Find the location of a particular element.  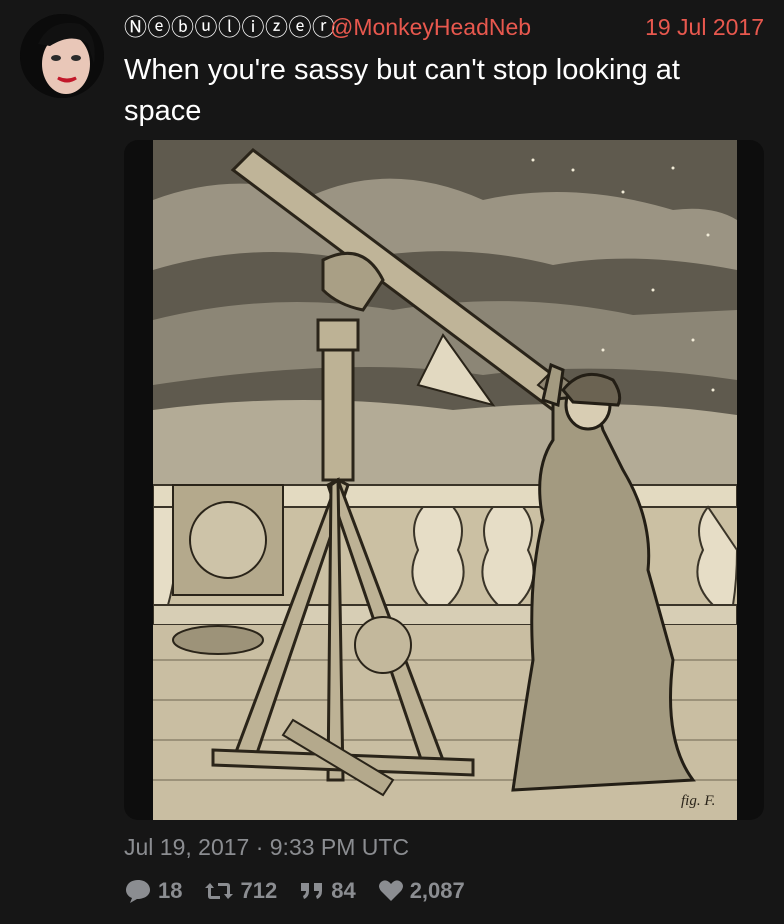

heart-icon is located at coordinates (391, 891).